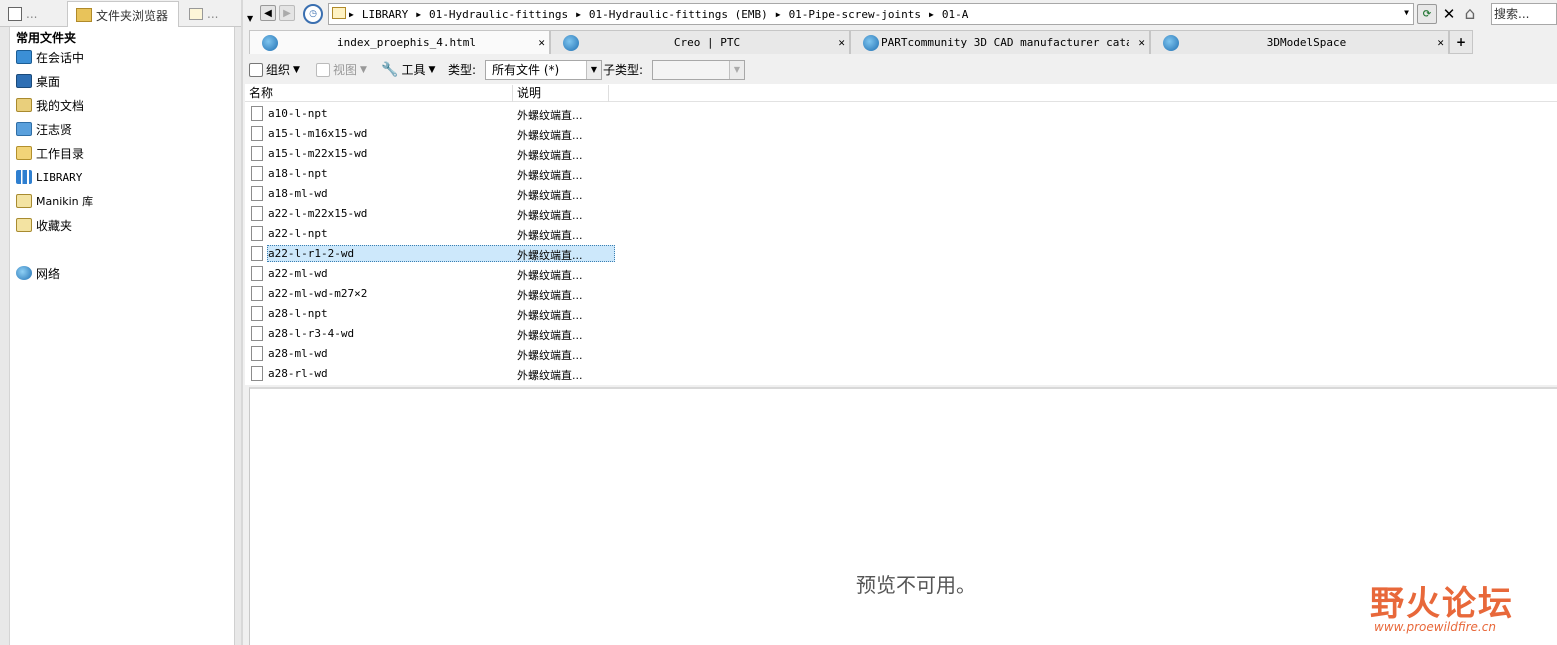 Image resolution: width=1557 pixels, height=645 pixels. I want to click on type-select: 所有文件 (*) ▼, so click(543, 70).